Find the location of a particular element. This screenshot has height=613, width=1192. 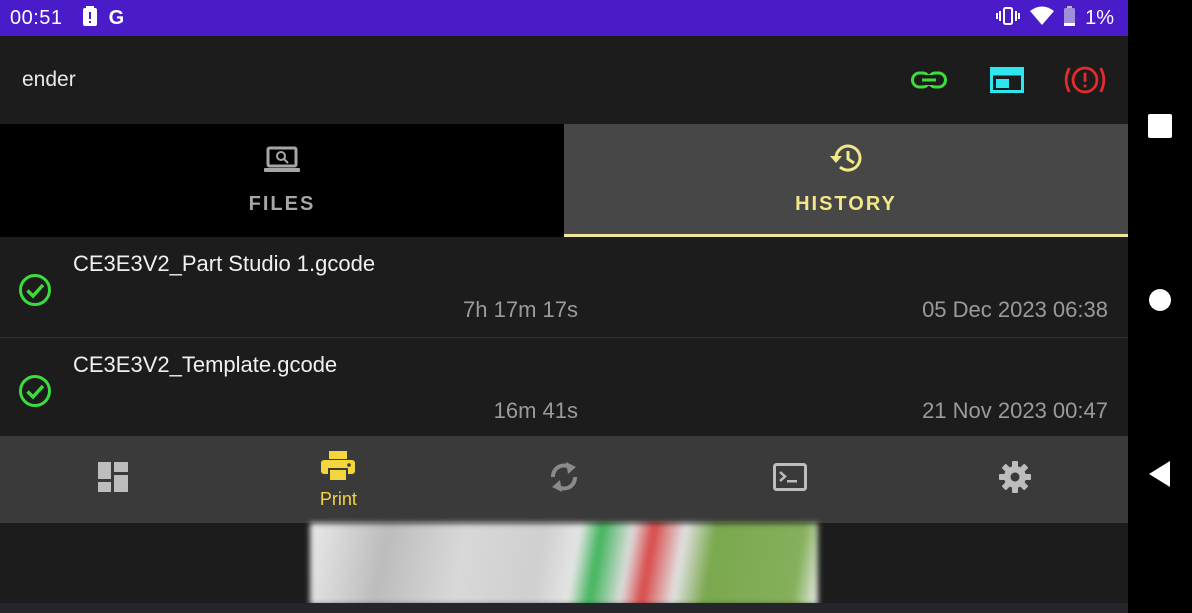

history-date: 21 Nov 2023 00:47 is located at coordinates (1015, 410).